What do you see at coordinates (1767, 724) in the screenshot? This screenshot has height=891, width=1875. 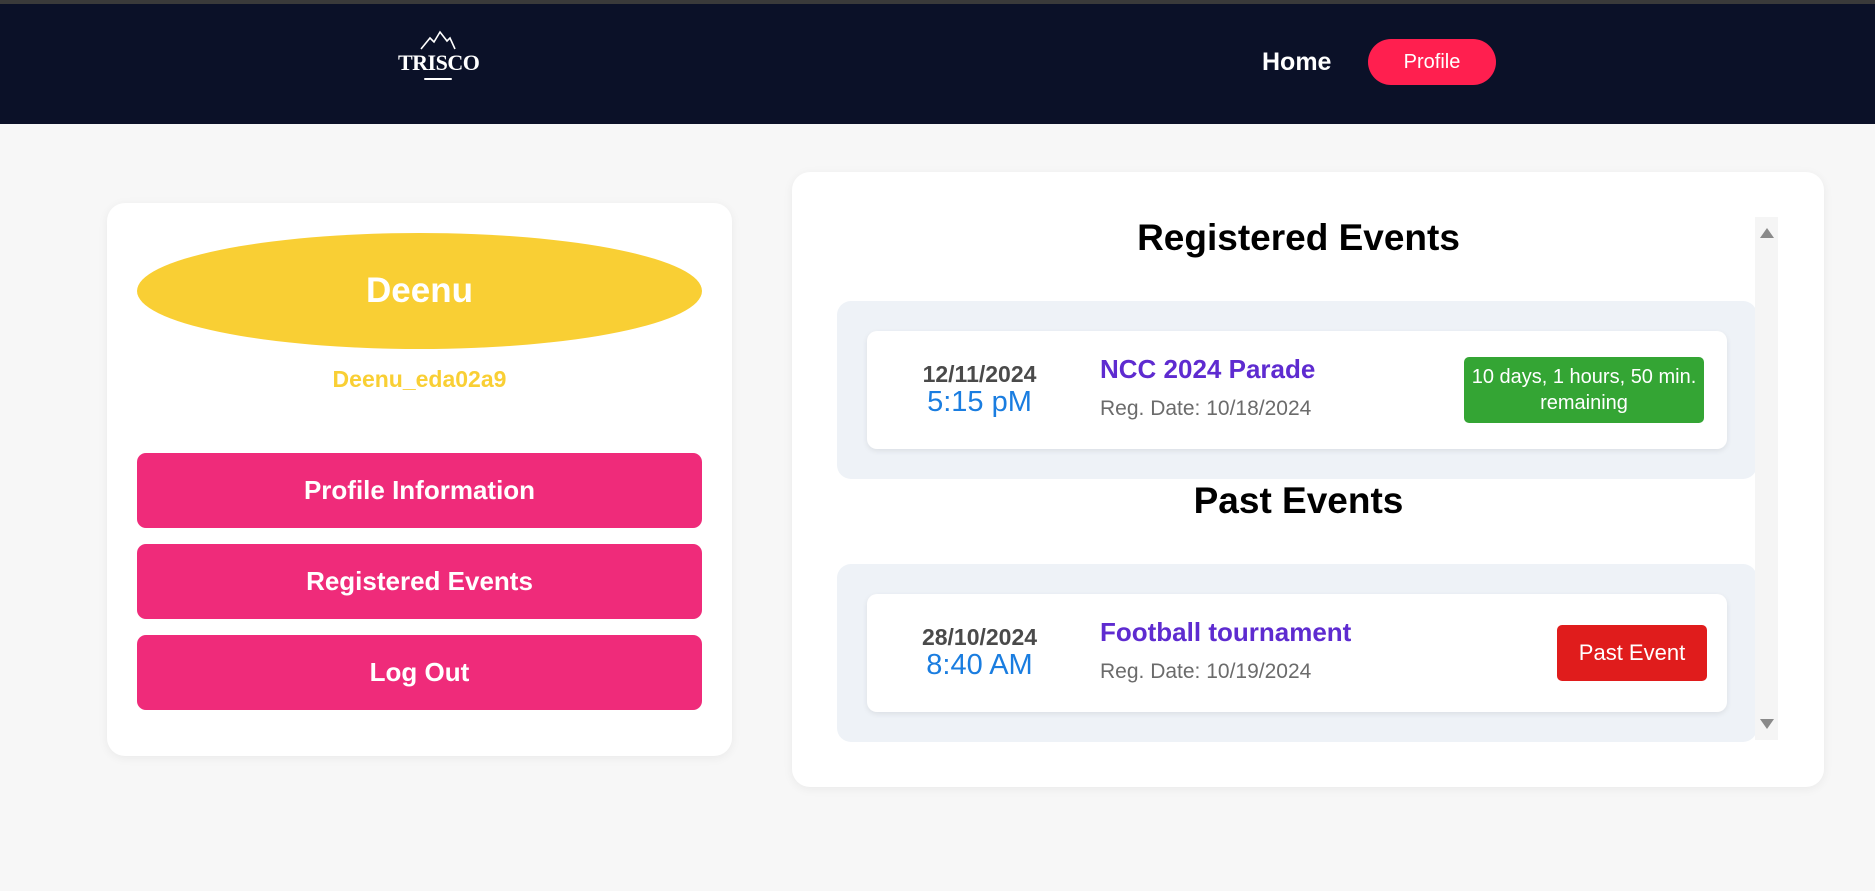 I see `scroll-down-arrow-icon` at bounding box center [1767, 724].